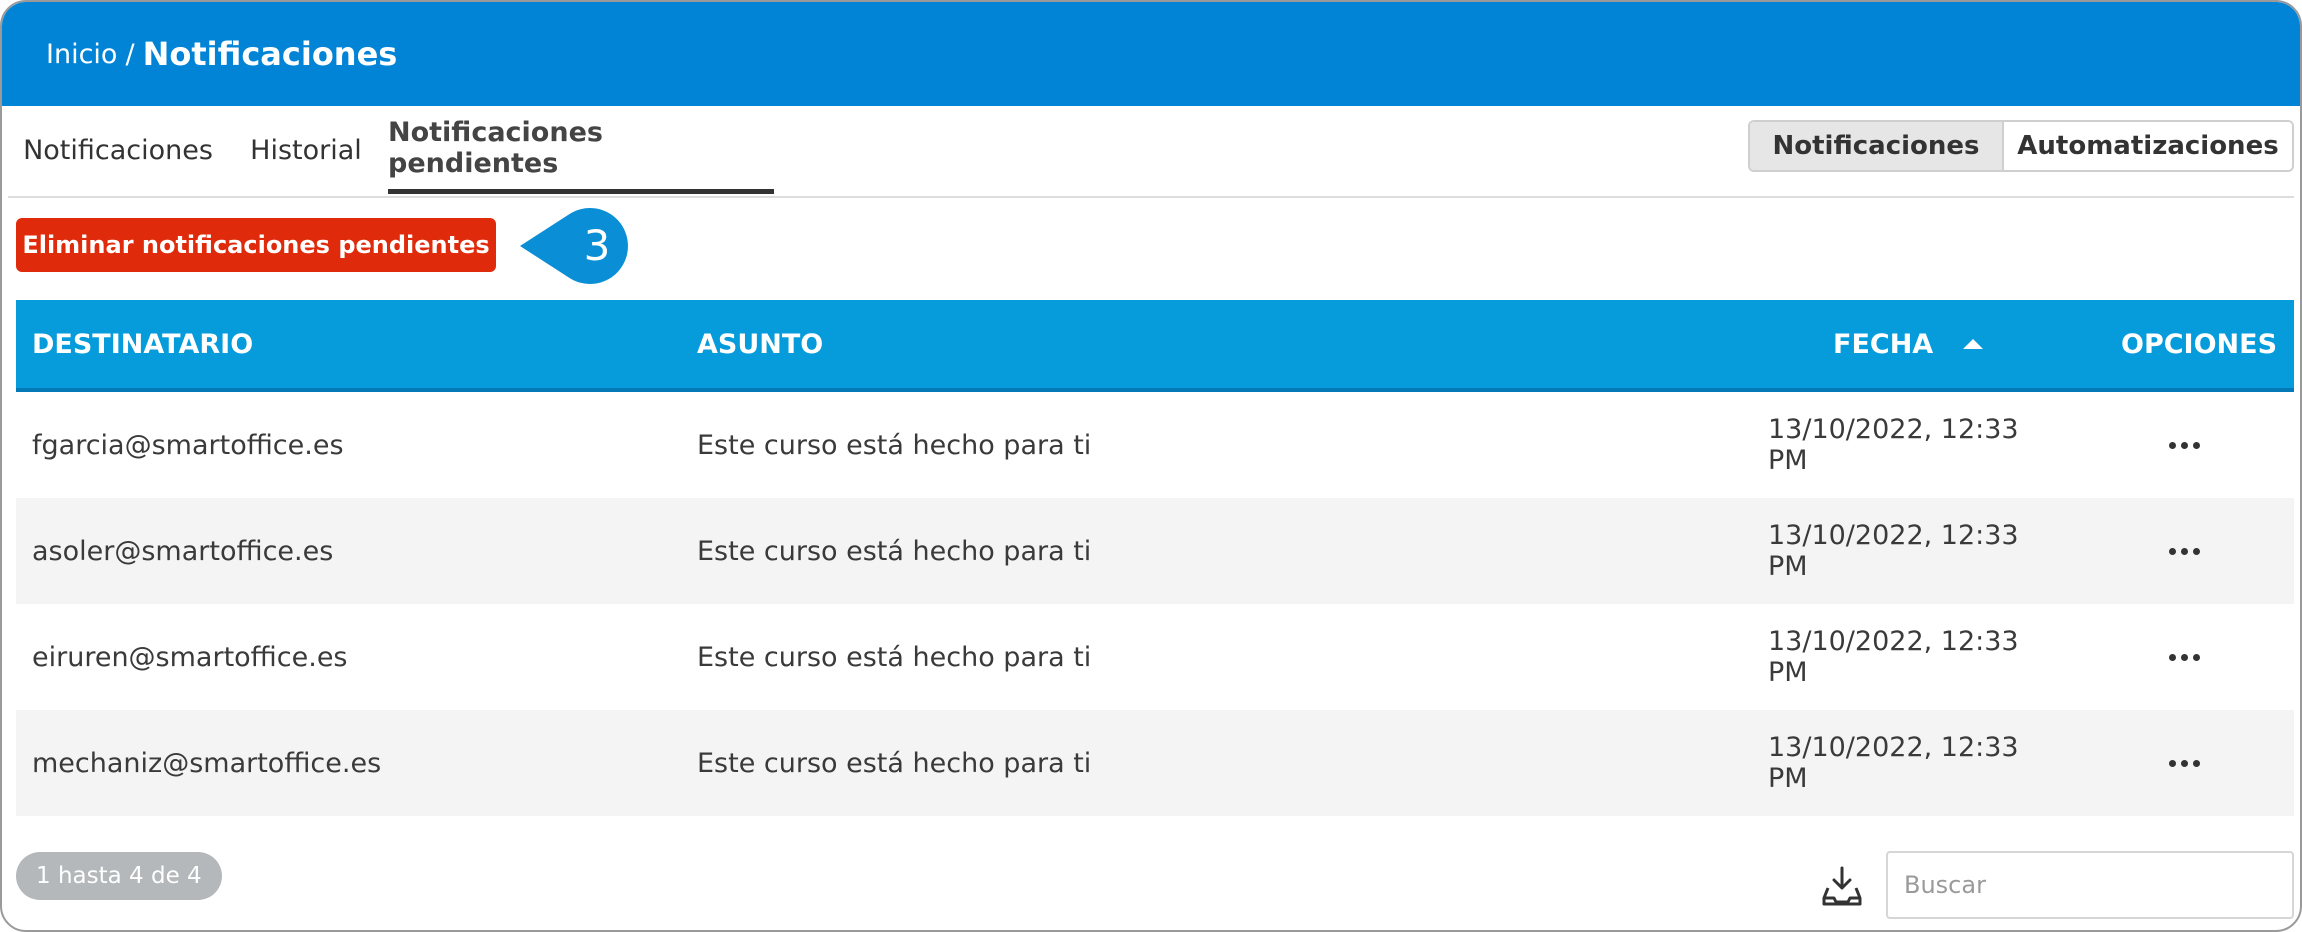 Image resolution: width=2302 pixels, height=932 pixels. I want to click on tab-notificaciones: Notificaciones, so click(118, 150).